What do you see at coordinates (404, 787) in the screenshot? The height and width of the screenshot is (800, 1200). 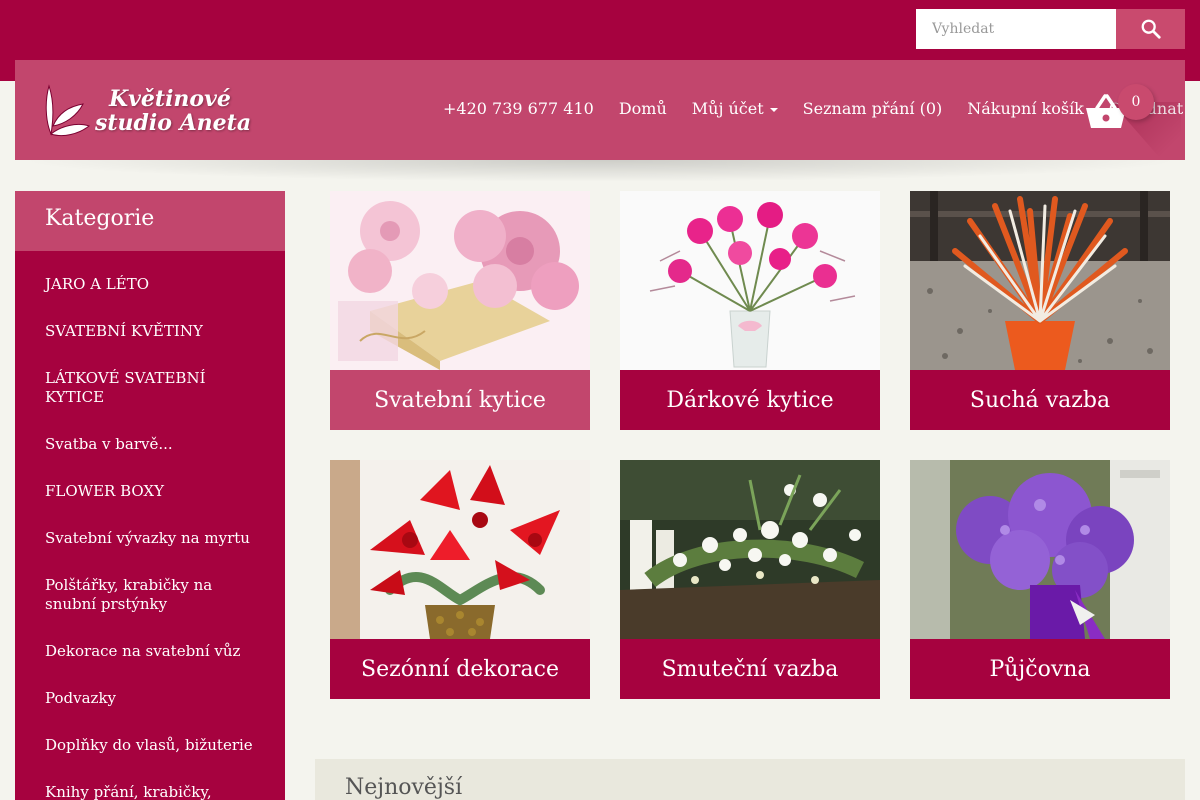 I see `section-title: Nejnovější` at bounding box center [404, 787].